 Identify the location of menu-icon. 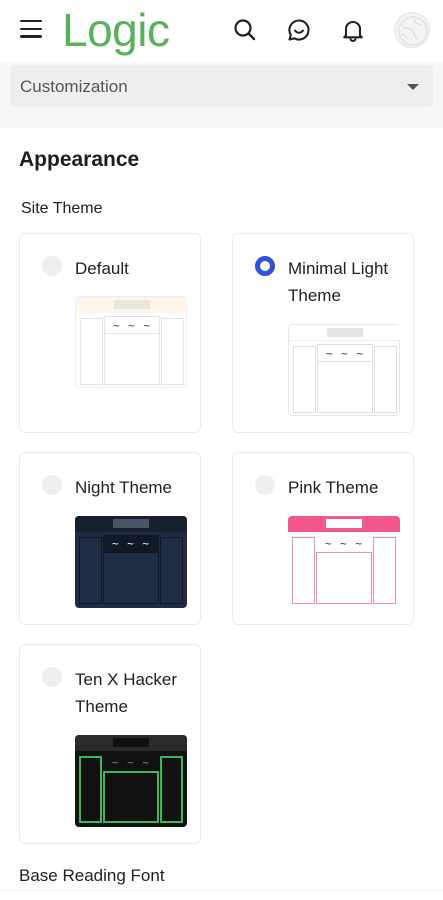
(31, 30).